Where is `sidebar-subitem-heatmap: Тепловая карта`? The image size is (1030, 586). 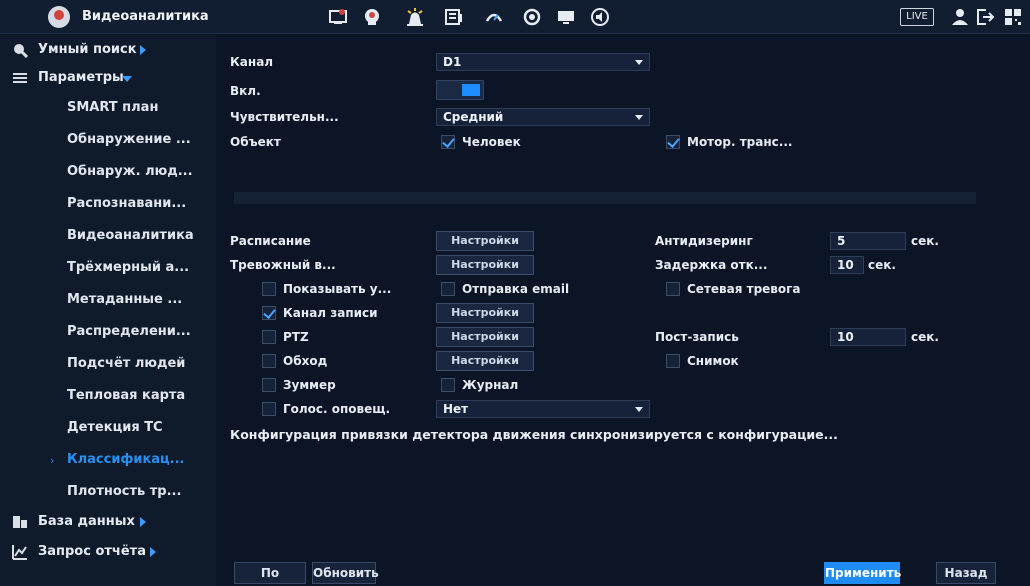
sidebar-subitem-heatmap: Тепловая карта is located at coordinates (108, 396).